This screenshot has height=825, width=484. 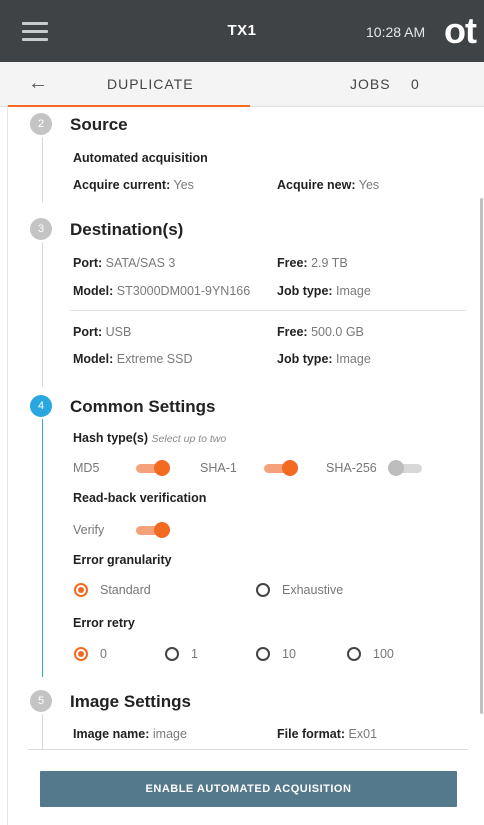 I want to click on tab-jobs-label: JOBS, so click(x=370, y=84).